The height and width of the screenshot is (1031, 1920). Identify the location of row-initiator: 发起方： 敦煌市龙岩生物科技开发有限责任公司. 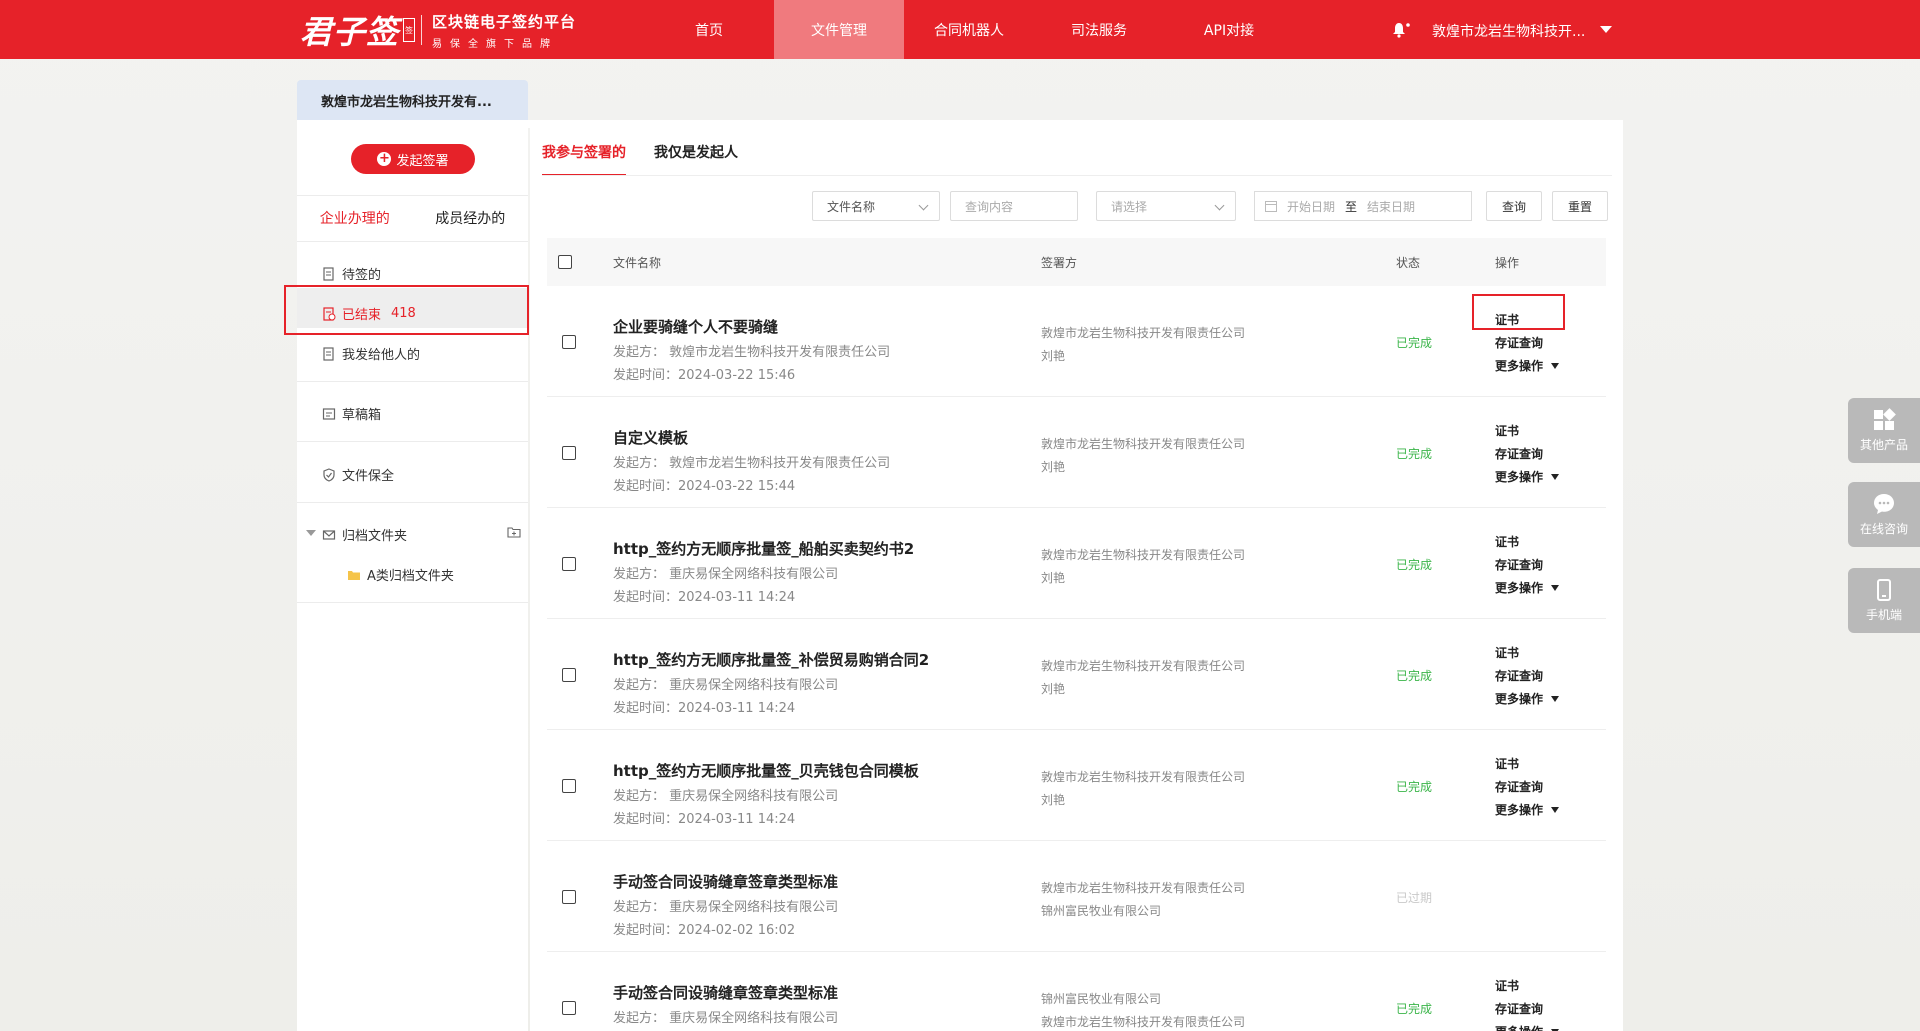
(751, 350).